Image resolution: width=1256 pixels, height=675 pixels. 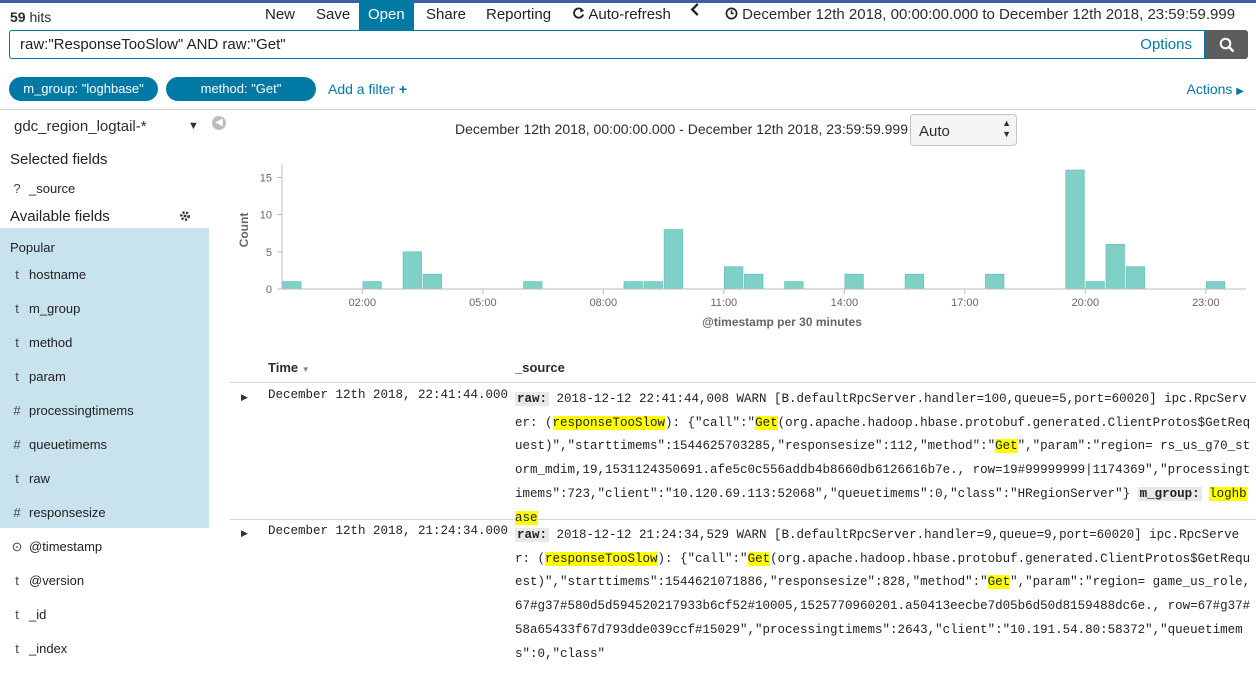 What do you see at coordinates (266, 178) in the screenshot?
I see `y-tick-label: 15` at bounding box center [266, 178].